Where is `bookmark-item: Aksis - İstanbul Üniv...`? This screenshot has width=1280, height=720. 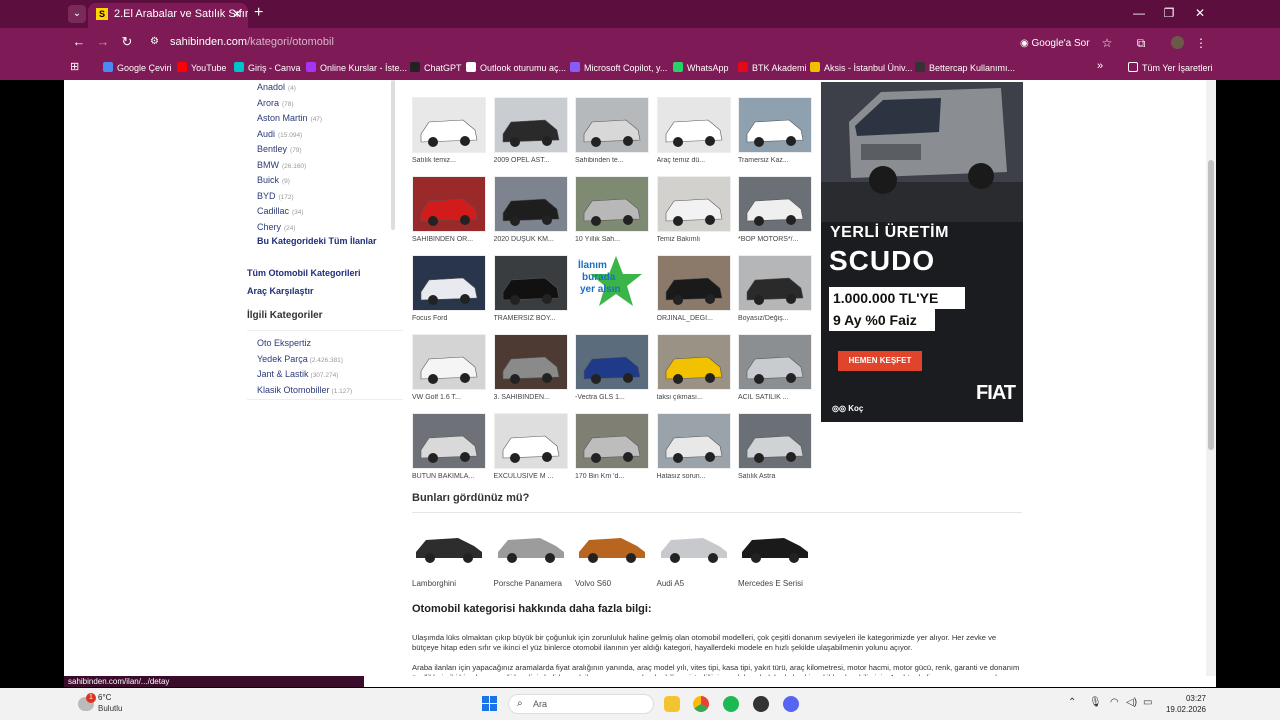
bookmark-item: Aksis - İstanbul Üniv... is located at coordinates (861, 67).